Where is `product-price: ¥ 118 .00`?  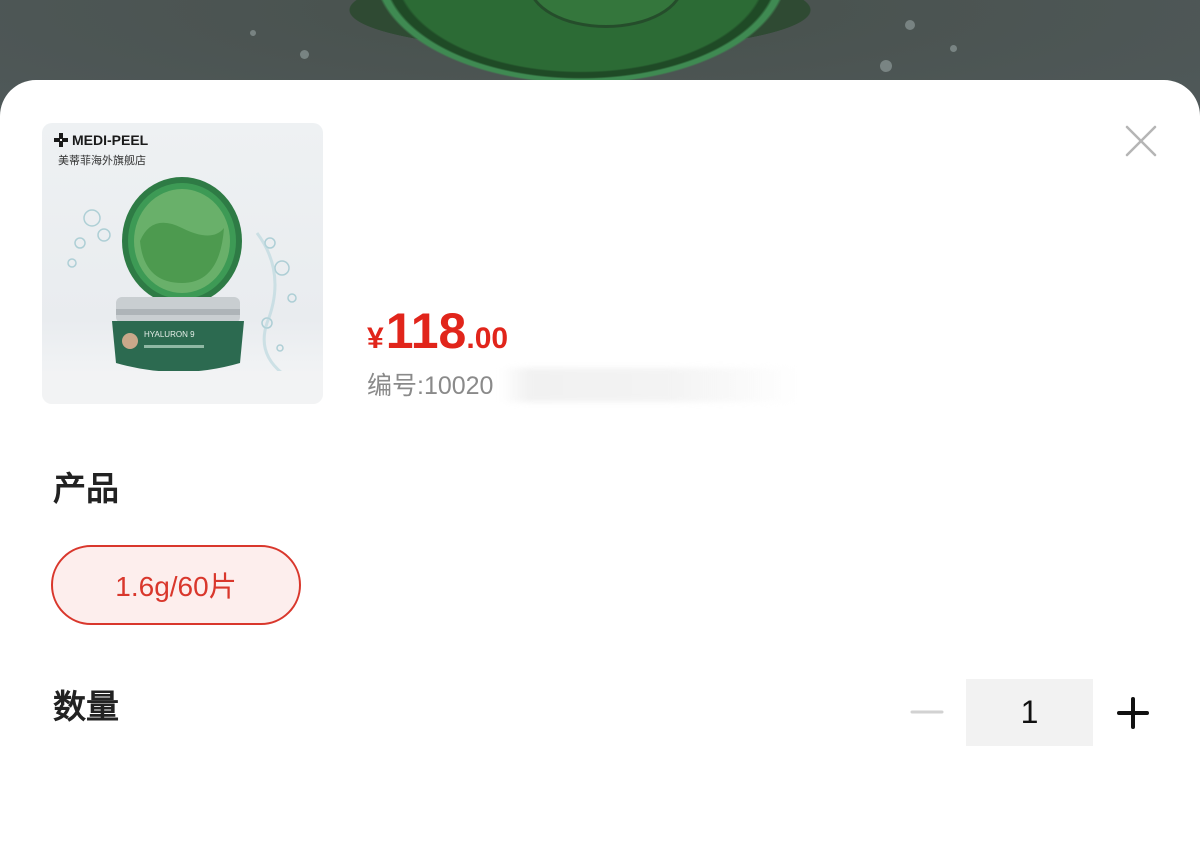
product-price: ¥ 118 .00 is located at coordinates (437, 331).